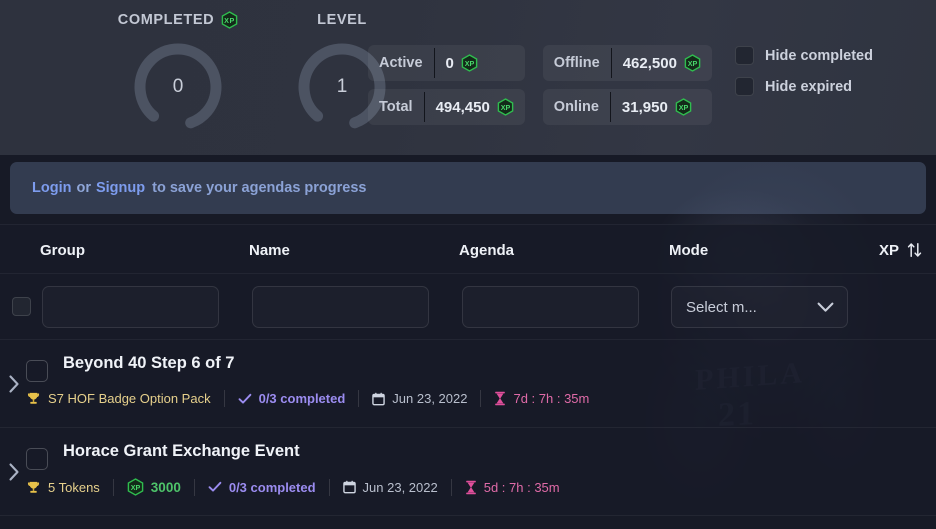 Image resolution: width=936 pixels, height=529 pixels. I want to click on stat-offline-value-cell: 462,500 XP, so click(662, 63).